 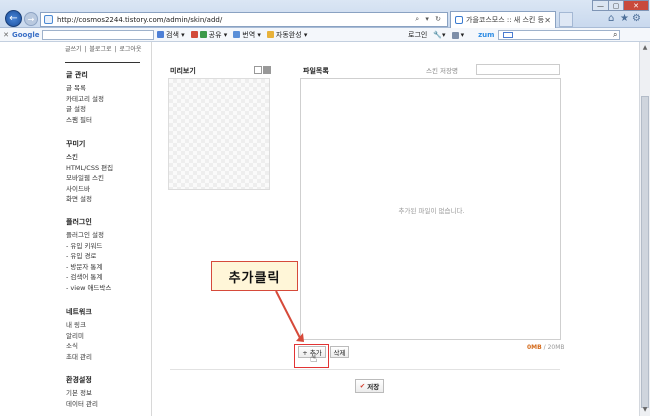 I want to click on toolbar-share-button: 공유 ▾, so click(x=209, y=35).